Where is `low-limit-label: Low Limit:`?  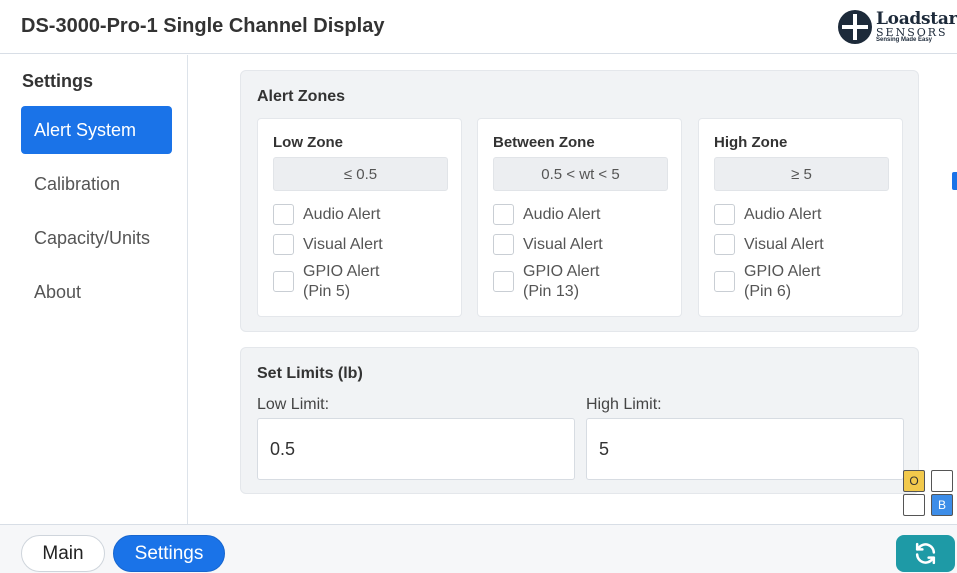 low-limit-label: Low Limit: is located at coordinates (293, 404).